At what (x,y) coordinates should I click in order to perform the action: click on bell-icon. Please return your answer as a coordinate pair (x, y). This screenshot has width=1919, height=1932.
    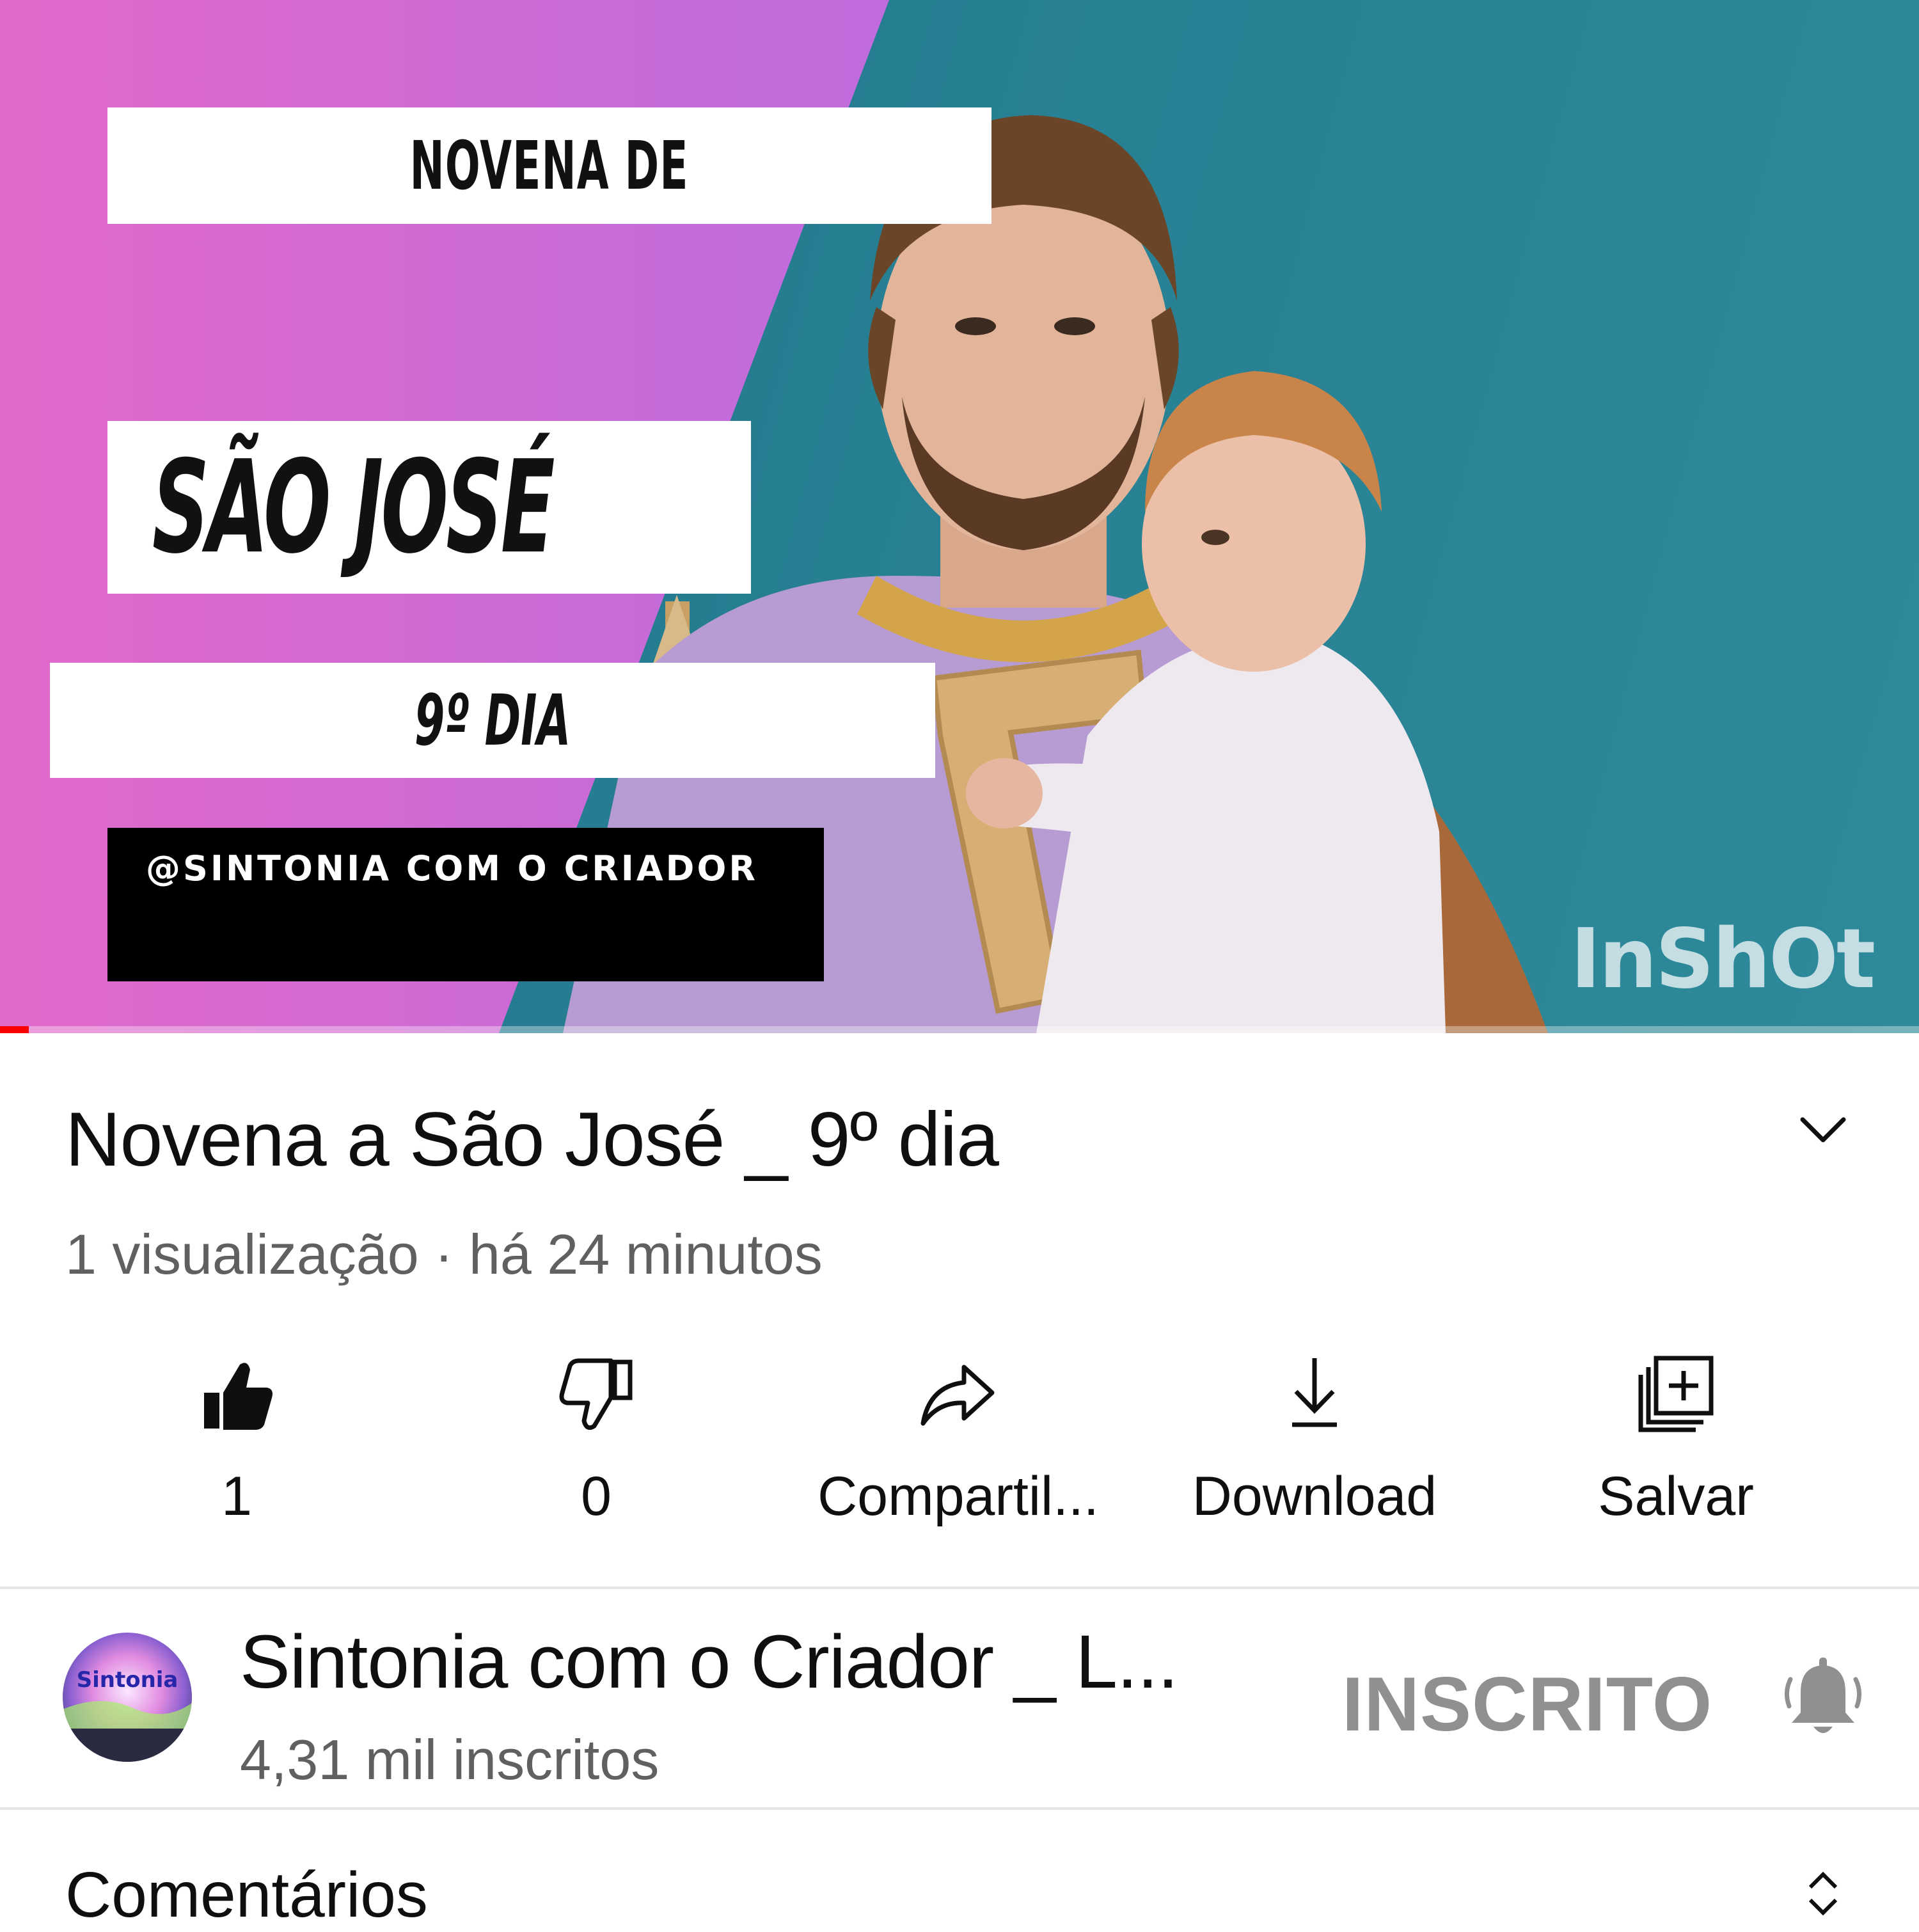
    Looking at the image, I should click on (1823, 1698).